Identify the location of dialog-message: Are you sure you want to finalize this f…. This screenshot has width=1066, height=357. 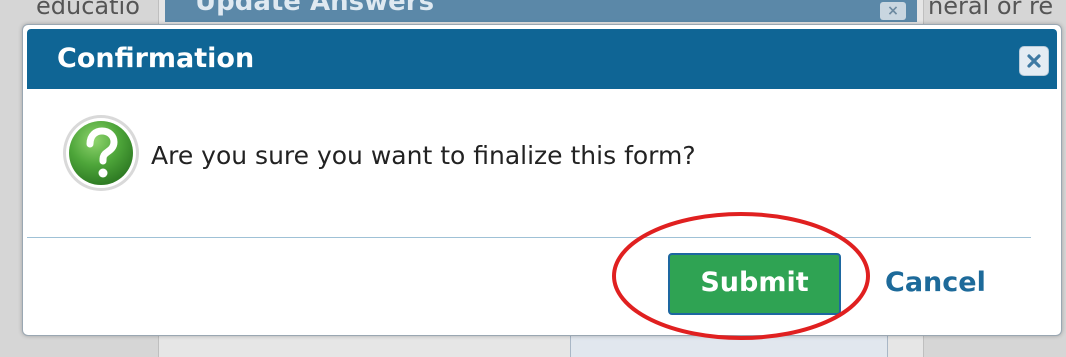
(423, 155).